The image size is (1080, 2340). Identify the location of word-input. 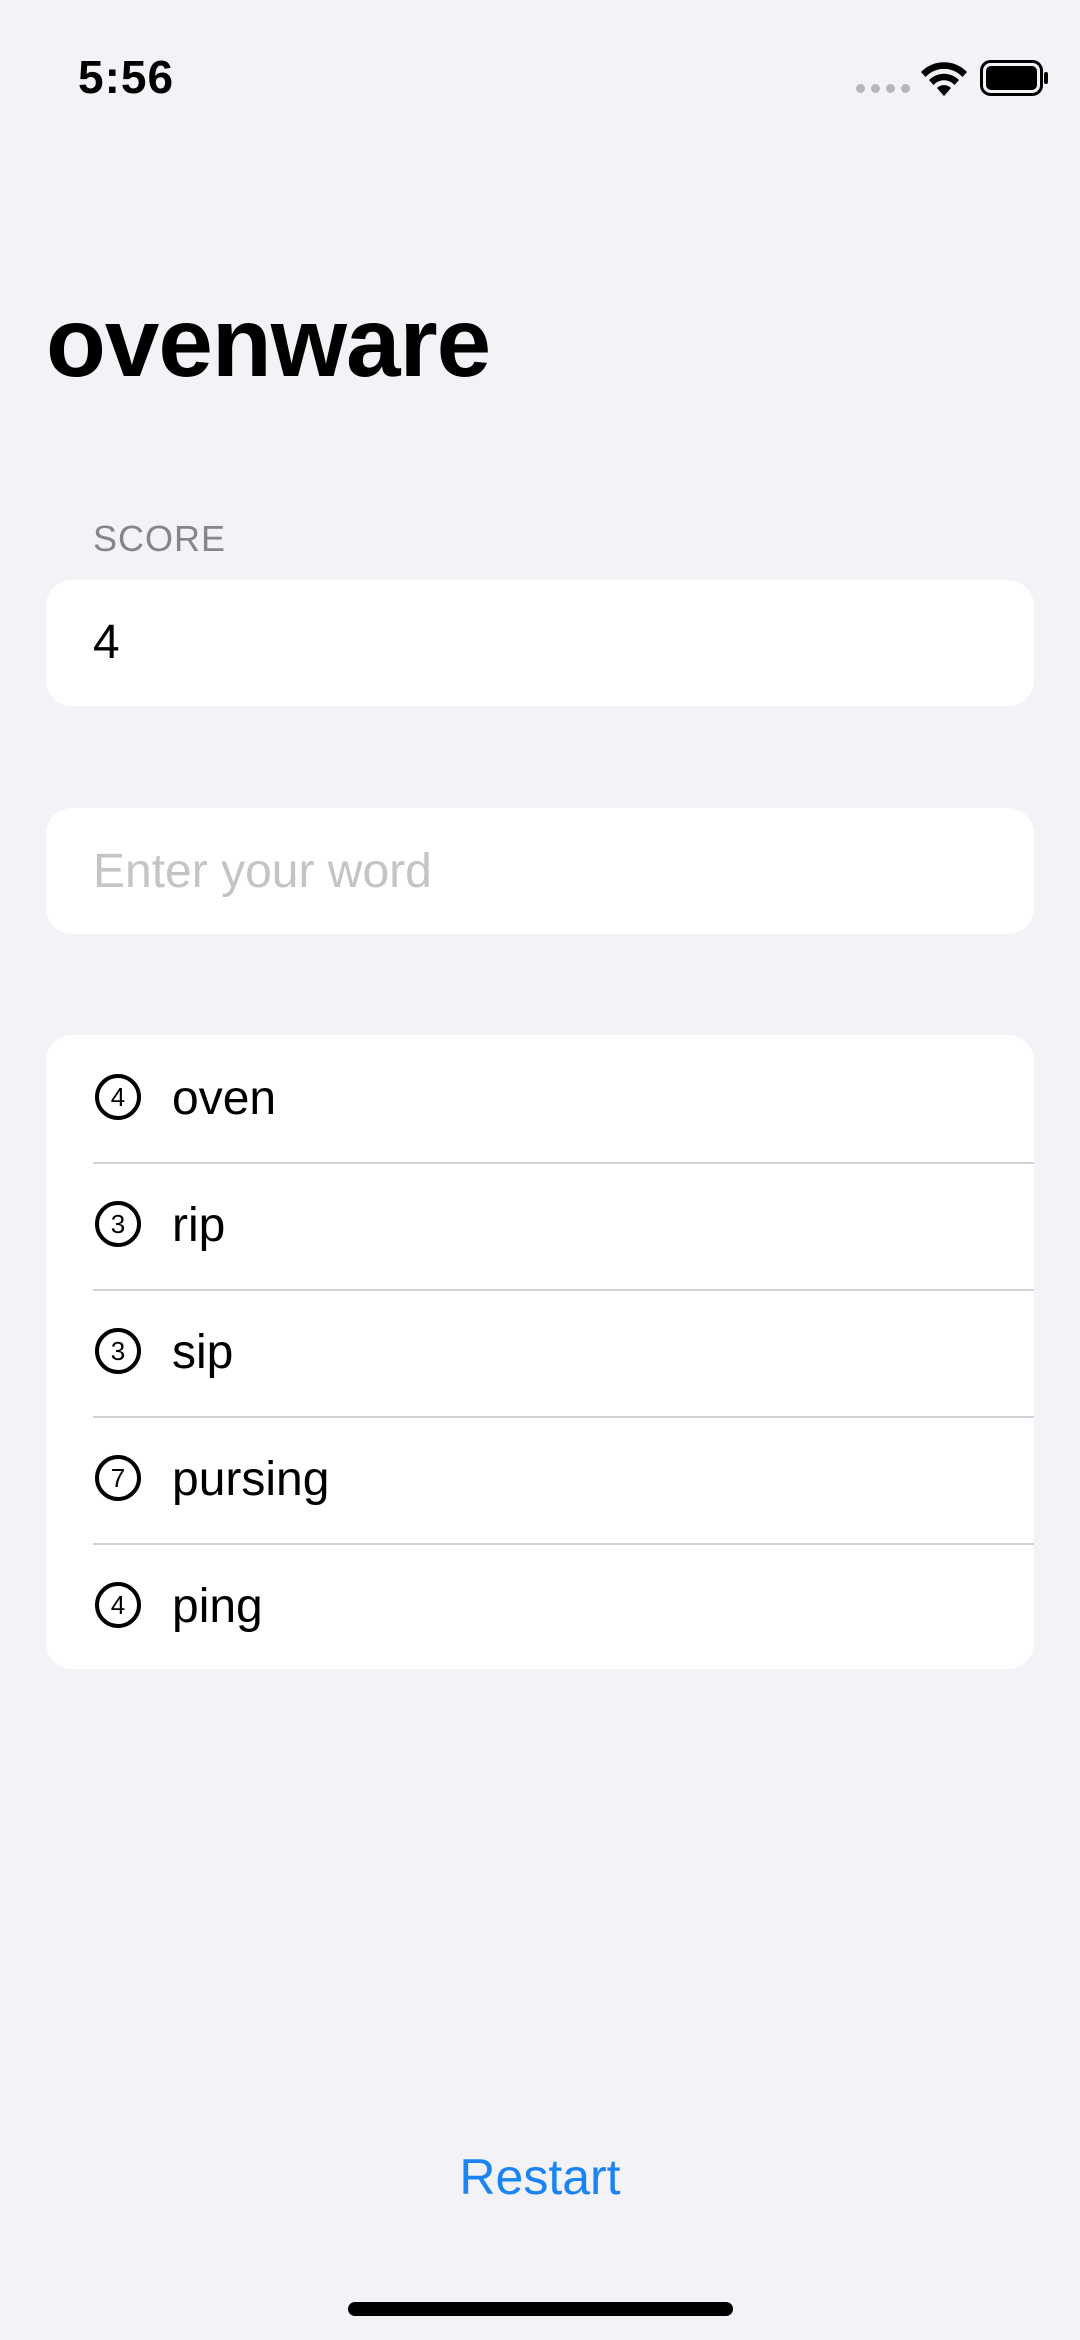
(543, 871).